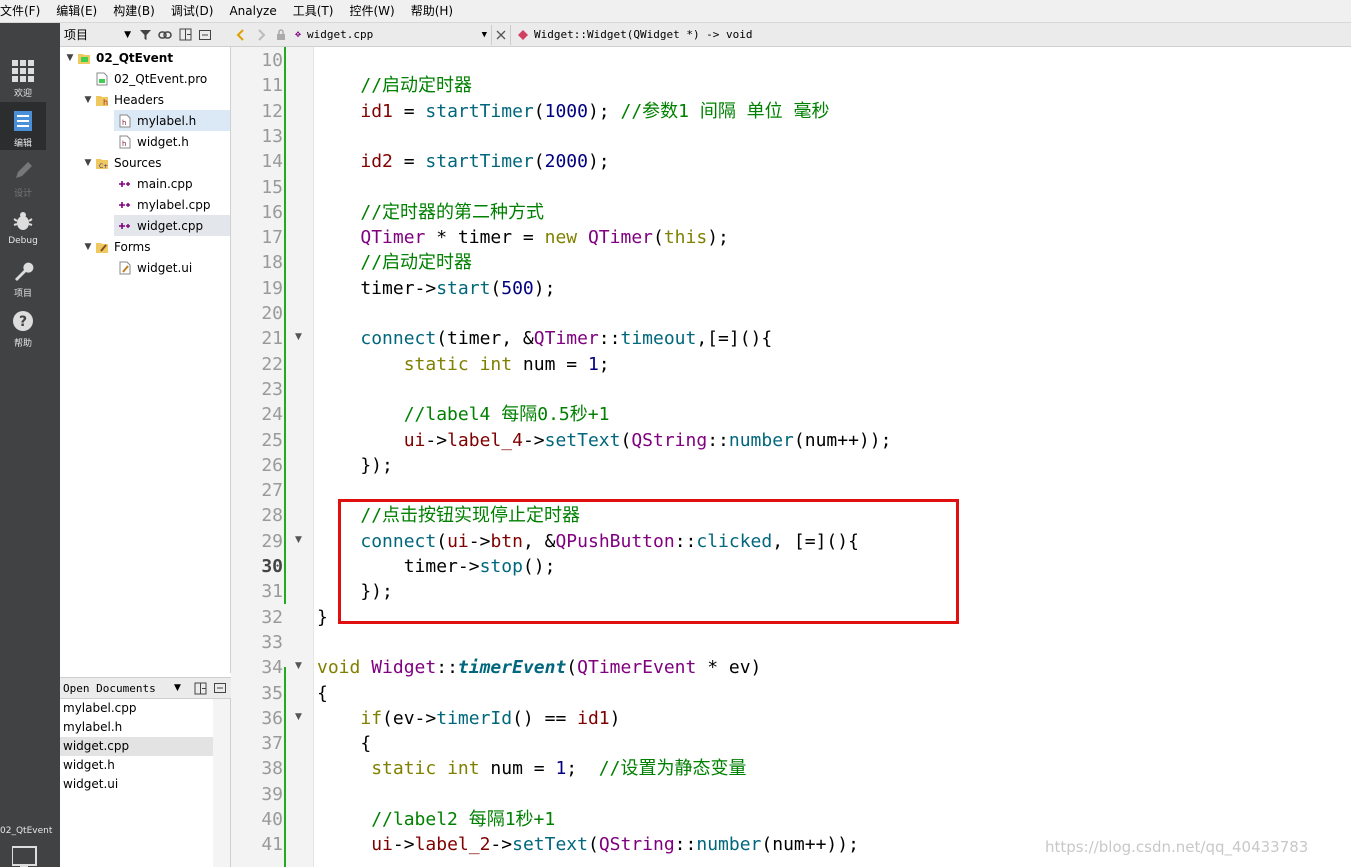 This screenshot has width=1351, height=867. I want to click on open-document-item: mylabel.h, so click(136, 727).